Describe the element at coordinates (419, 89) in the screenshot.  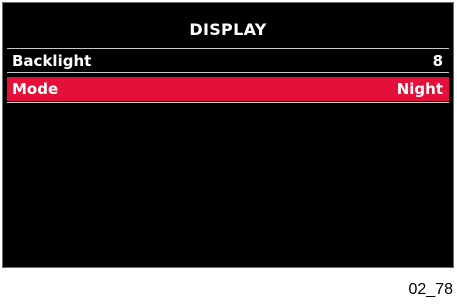
I see `menu-item-value: Night` at that location.